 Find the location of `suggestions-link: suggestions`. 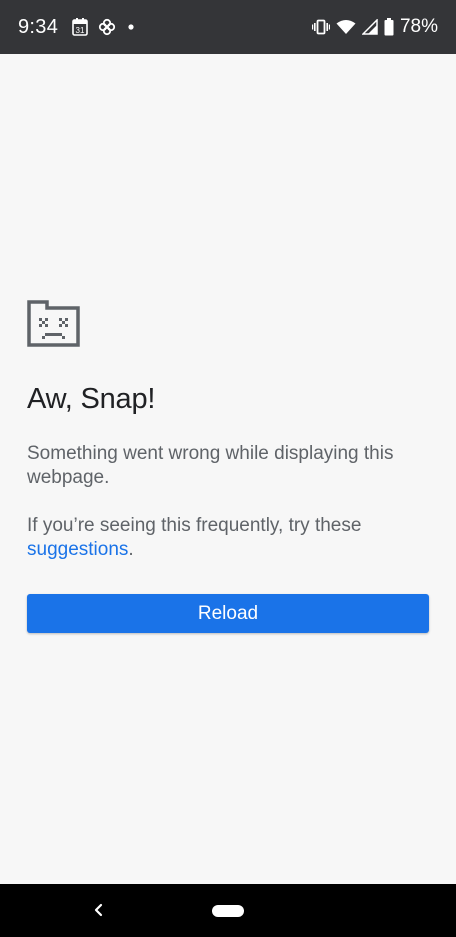

suggestions-link: suggestions is located at coordinates (77, 549).